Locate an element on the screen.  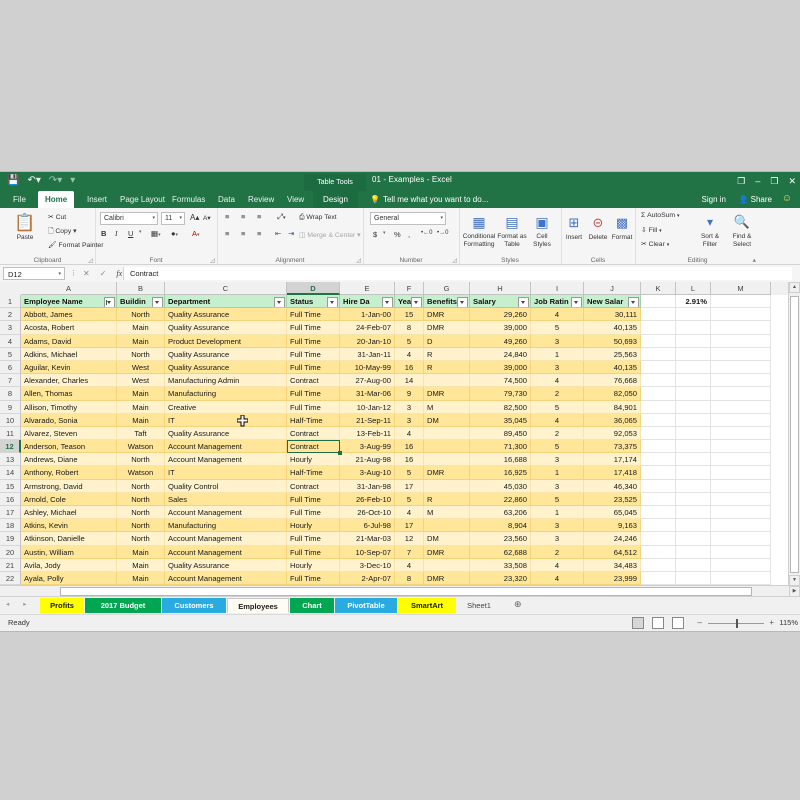
zoom-out-button: – is located at coordinates (700, 622).